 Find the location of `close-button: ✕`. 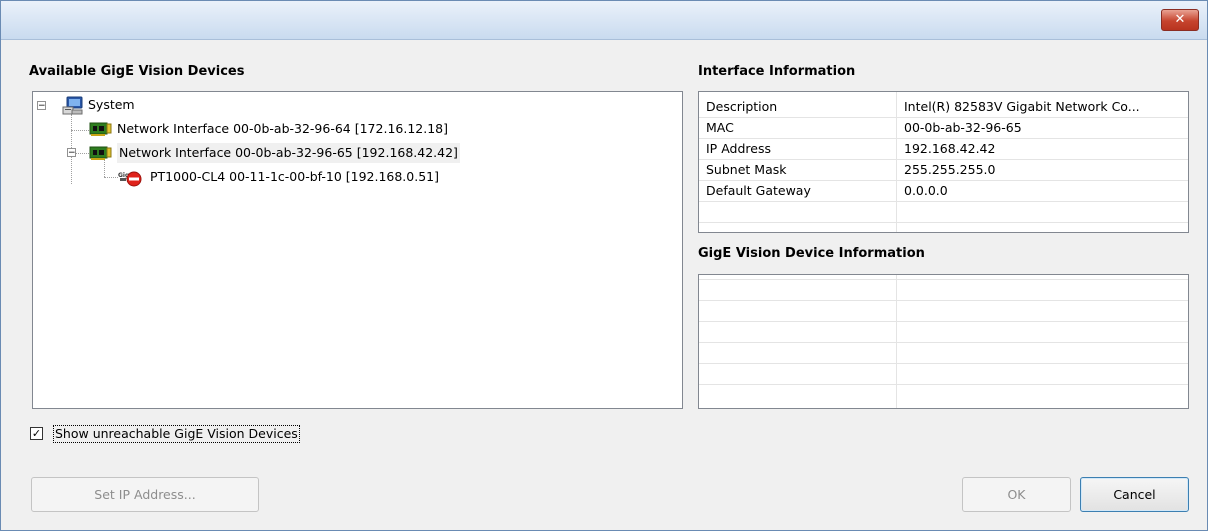

close-button: ✕ is located at coordinates (1180, 20).